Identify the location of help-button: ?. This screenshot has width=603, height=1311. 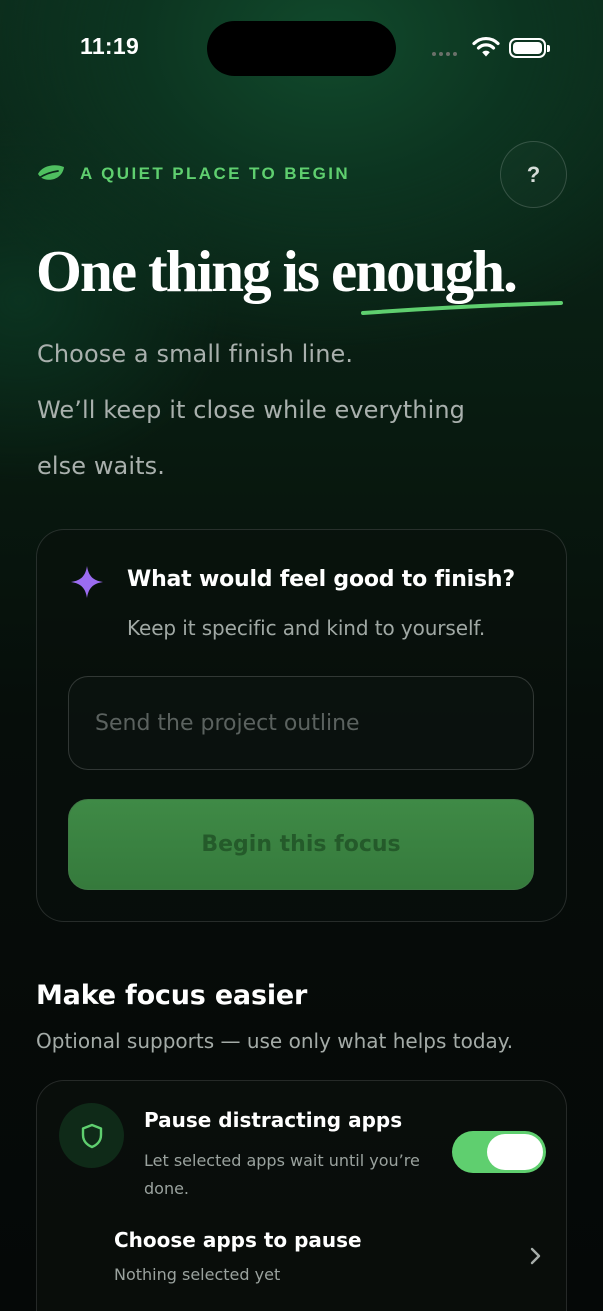
(533, 174).